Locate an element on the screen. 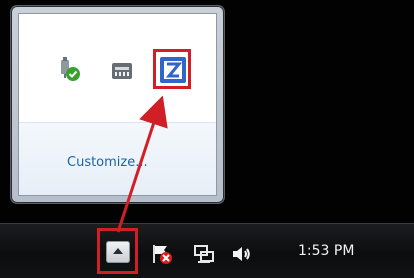 This screenshot has height=278, width=414. action-center-flag-icon is located at coordinates (162, 254).